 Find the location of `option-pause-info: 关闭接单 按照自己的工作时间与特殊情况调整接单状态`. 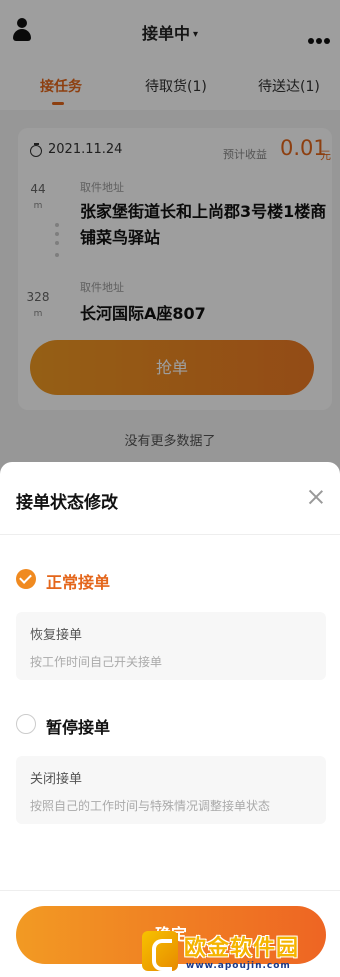

option-pause-info: 关闭接单 按照自己的工作时间与特殊情况调整接单状态 is located at coordinates (171, 790).